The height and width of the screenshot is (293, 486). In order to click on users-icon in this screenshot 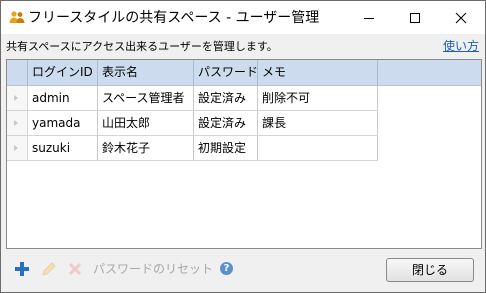, I will do `click(17, 17)`.